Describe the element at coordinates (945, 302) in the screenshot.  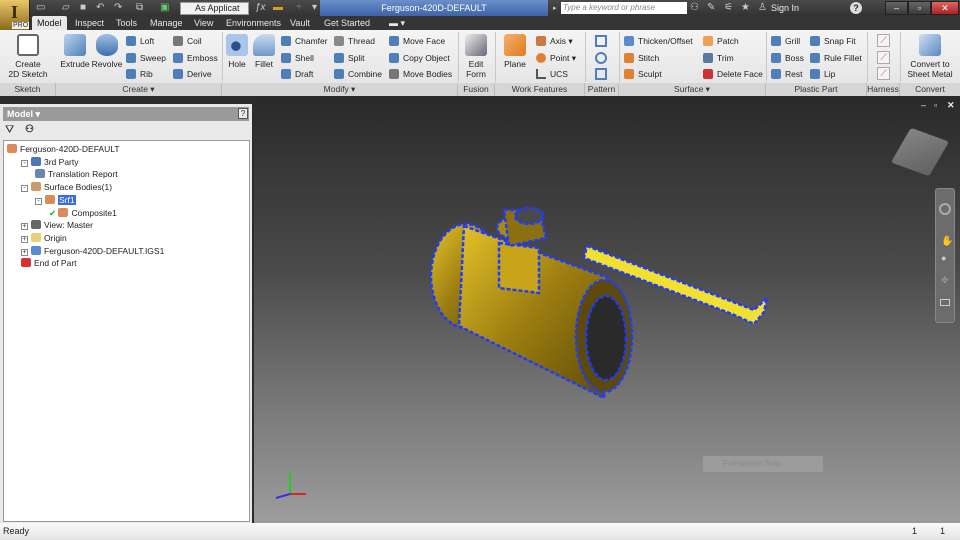
I see `look-at-icon` at that location.